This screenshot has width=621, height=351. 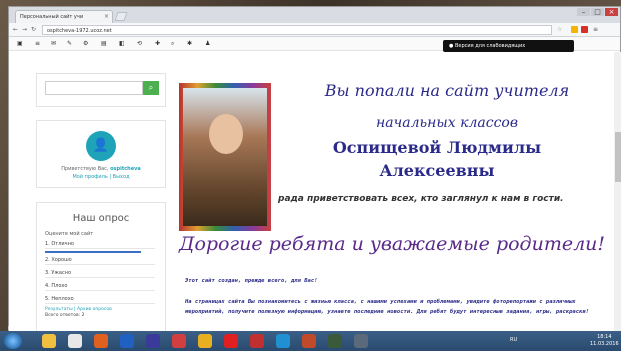 I want to click on toolbar-icon: ≡, so click(x=37, y=43).